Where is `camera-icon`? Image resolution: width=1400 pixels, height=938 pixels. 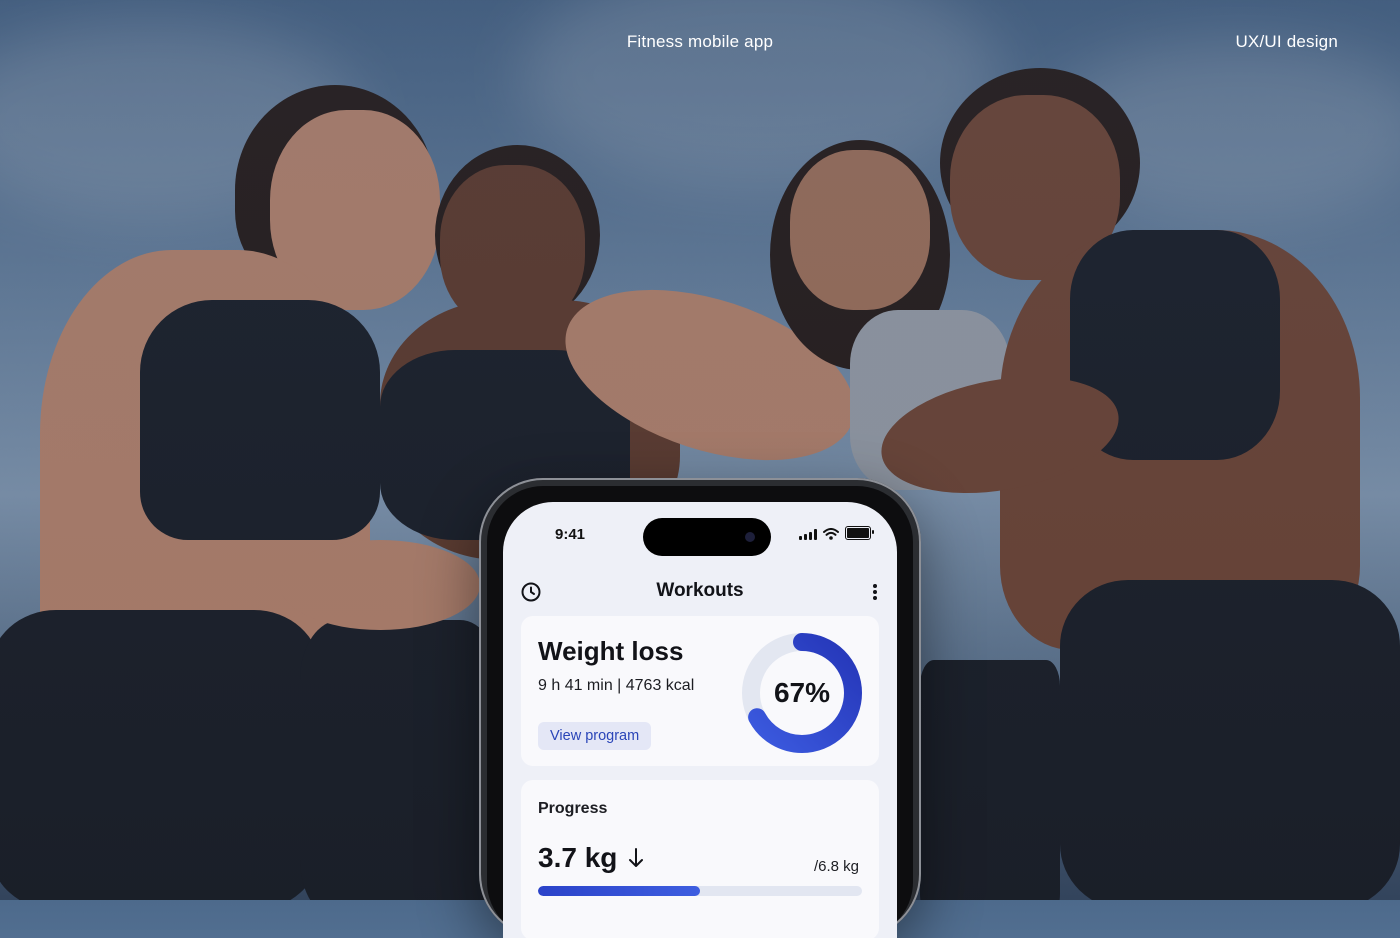 camera-icon is located at coordinates (750, 537).